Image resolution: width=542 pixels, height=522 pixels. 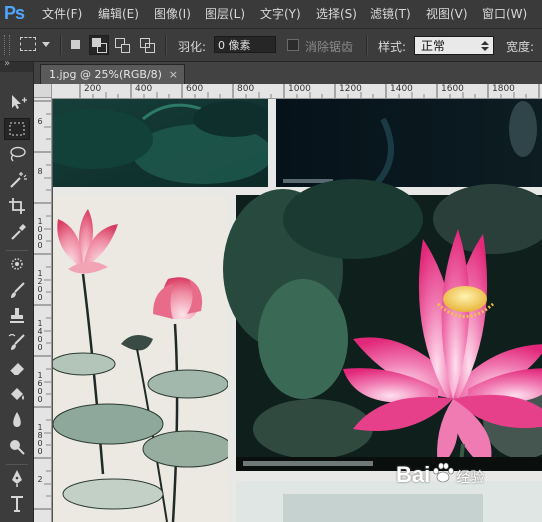 I want to click on horizontal-ruler: 200 400 600 800 1000 1200 1400 1600 1800, so click(x=297, y=91).